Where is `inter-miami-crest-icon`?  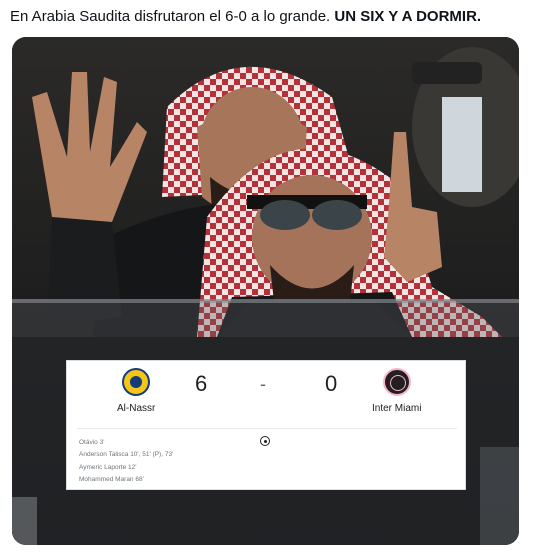
inter-miami-crest-icon is located at coordinates (397, 382).